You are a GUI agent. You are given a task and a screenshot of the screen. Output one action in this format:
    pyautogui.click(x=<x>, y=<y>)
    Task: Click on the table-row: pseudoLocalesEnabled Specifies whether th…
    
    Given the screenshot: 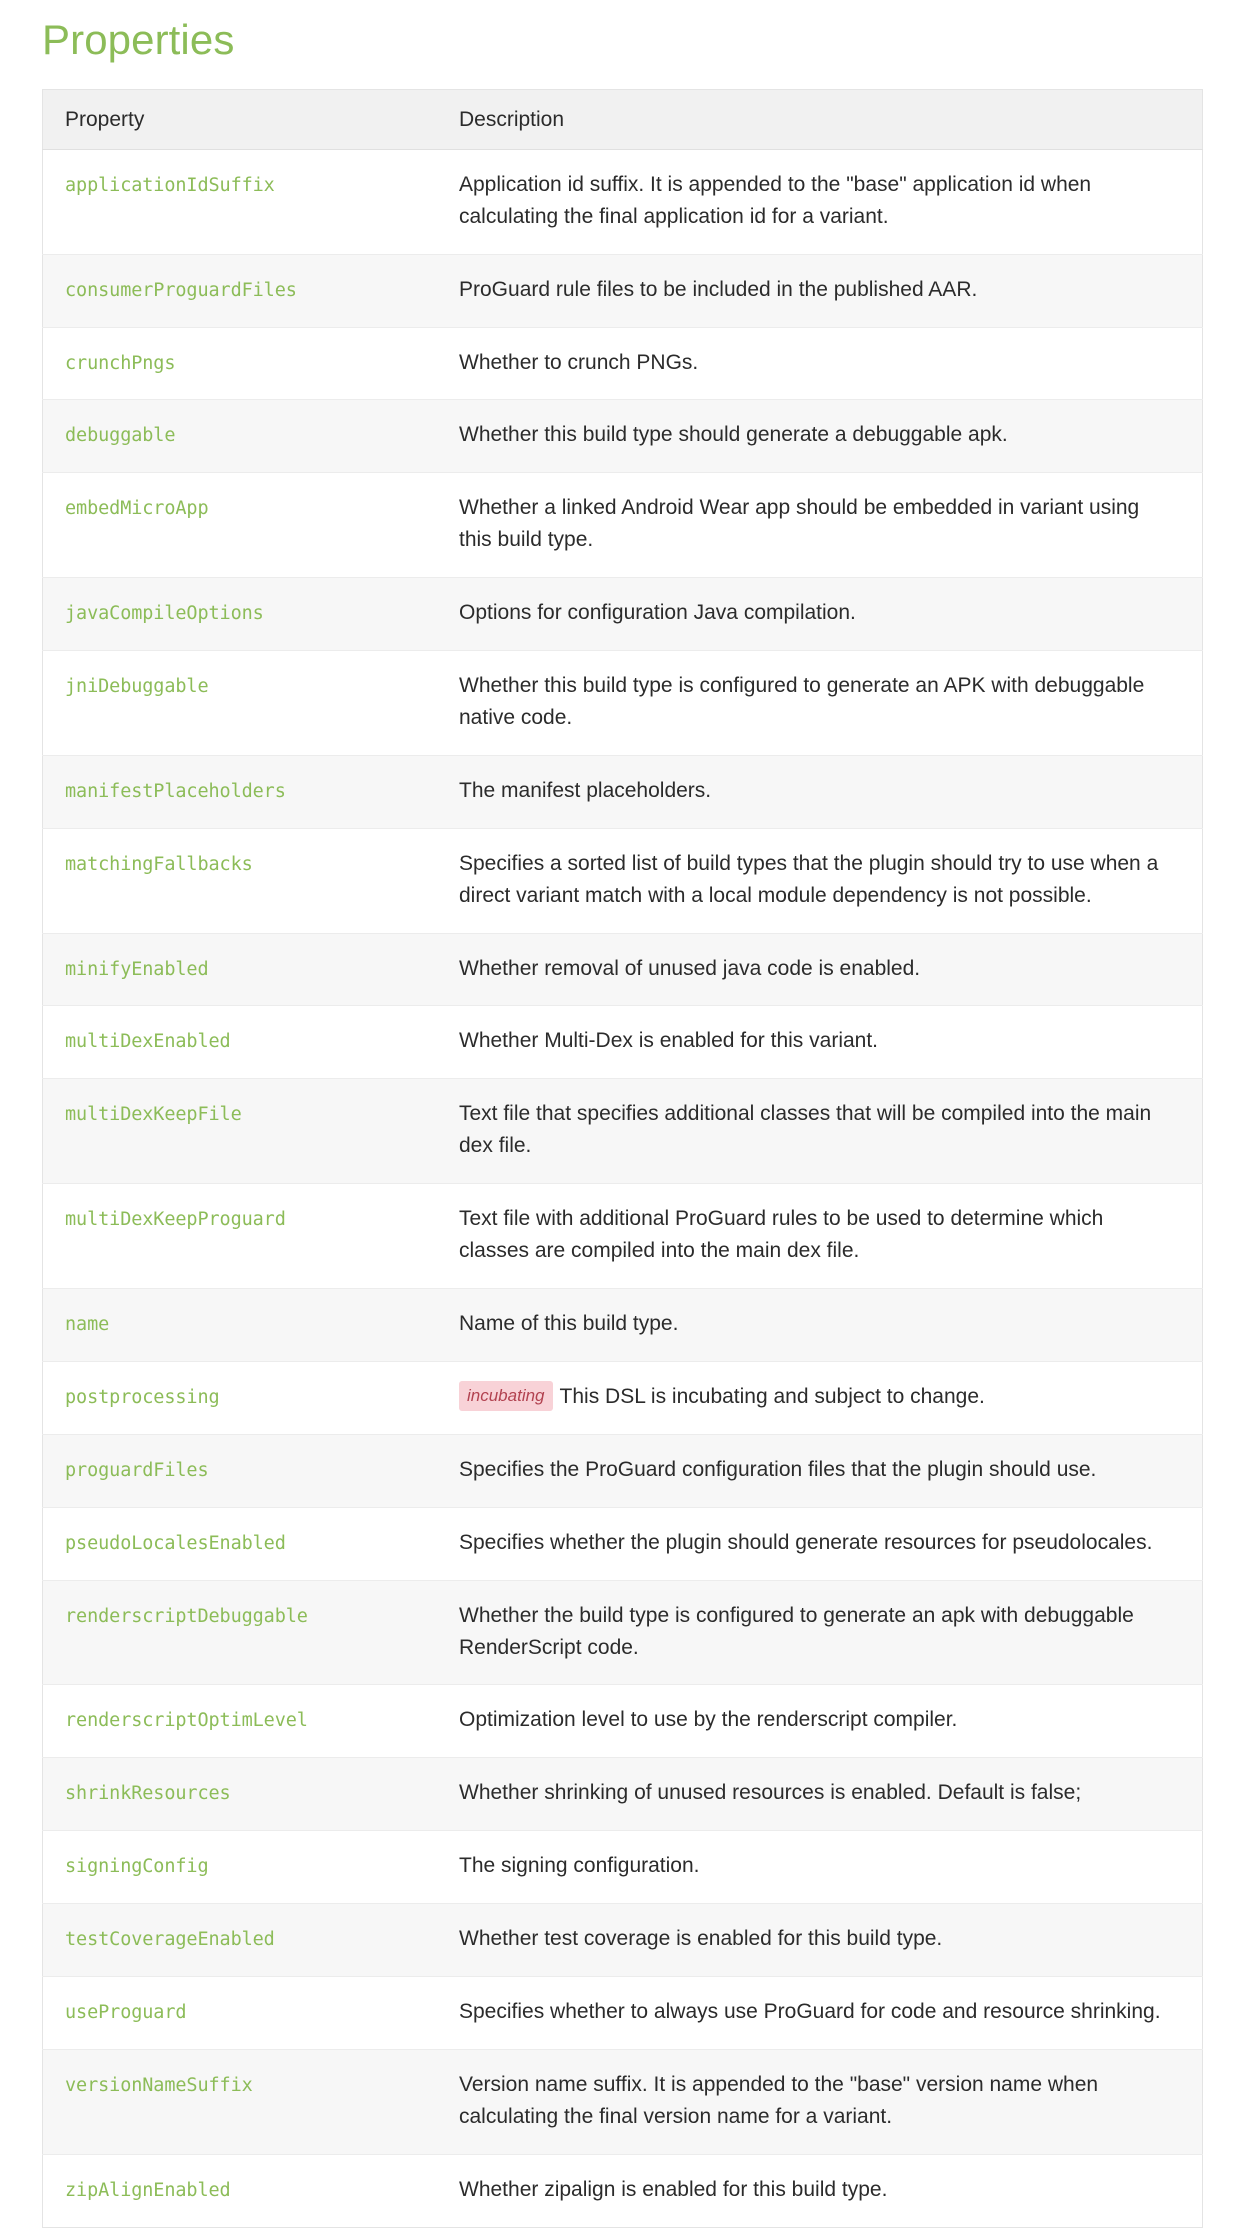 What is the action you would take?
    pyautogui.click(x=622, y=1543)
    